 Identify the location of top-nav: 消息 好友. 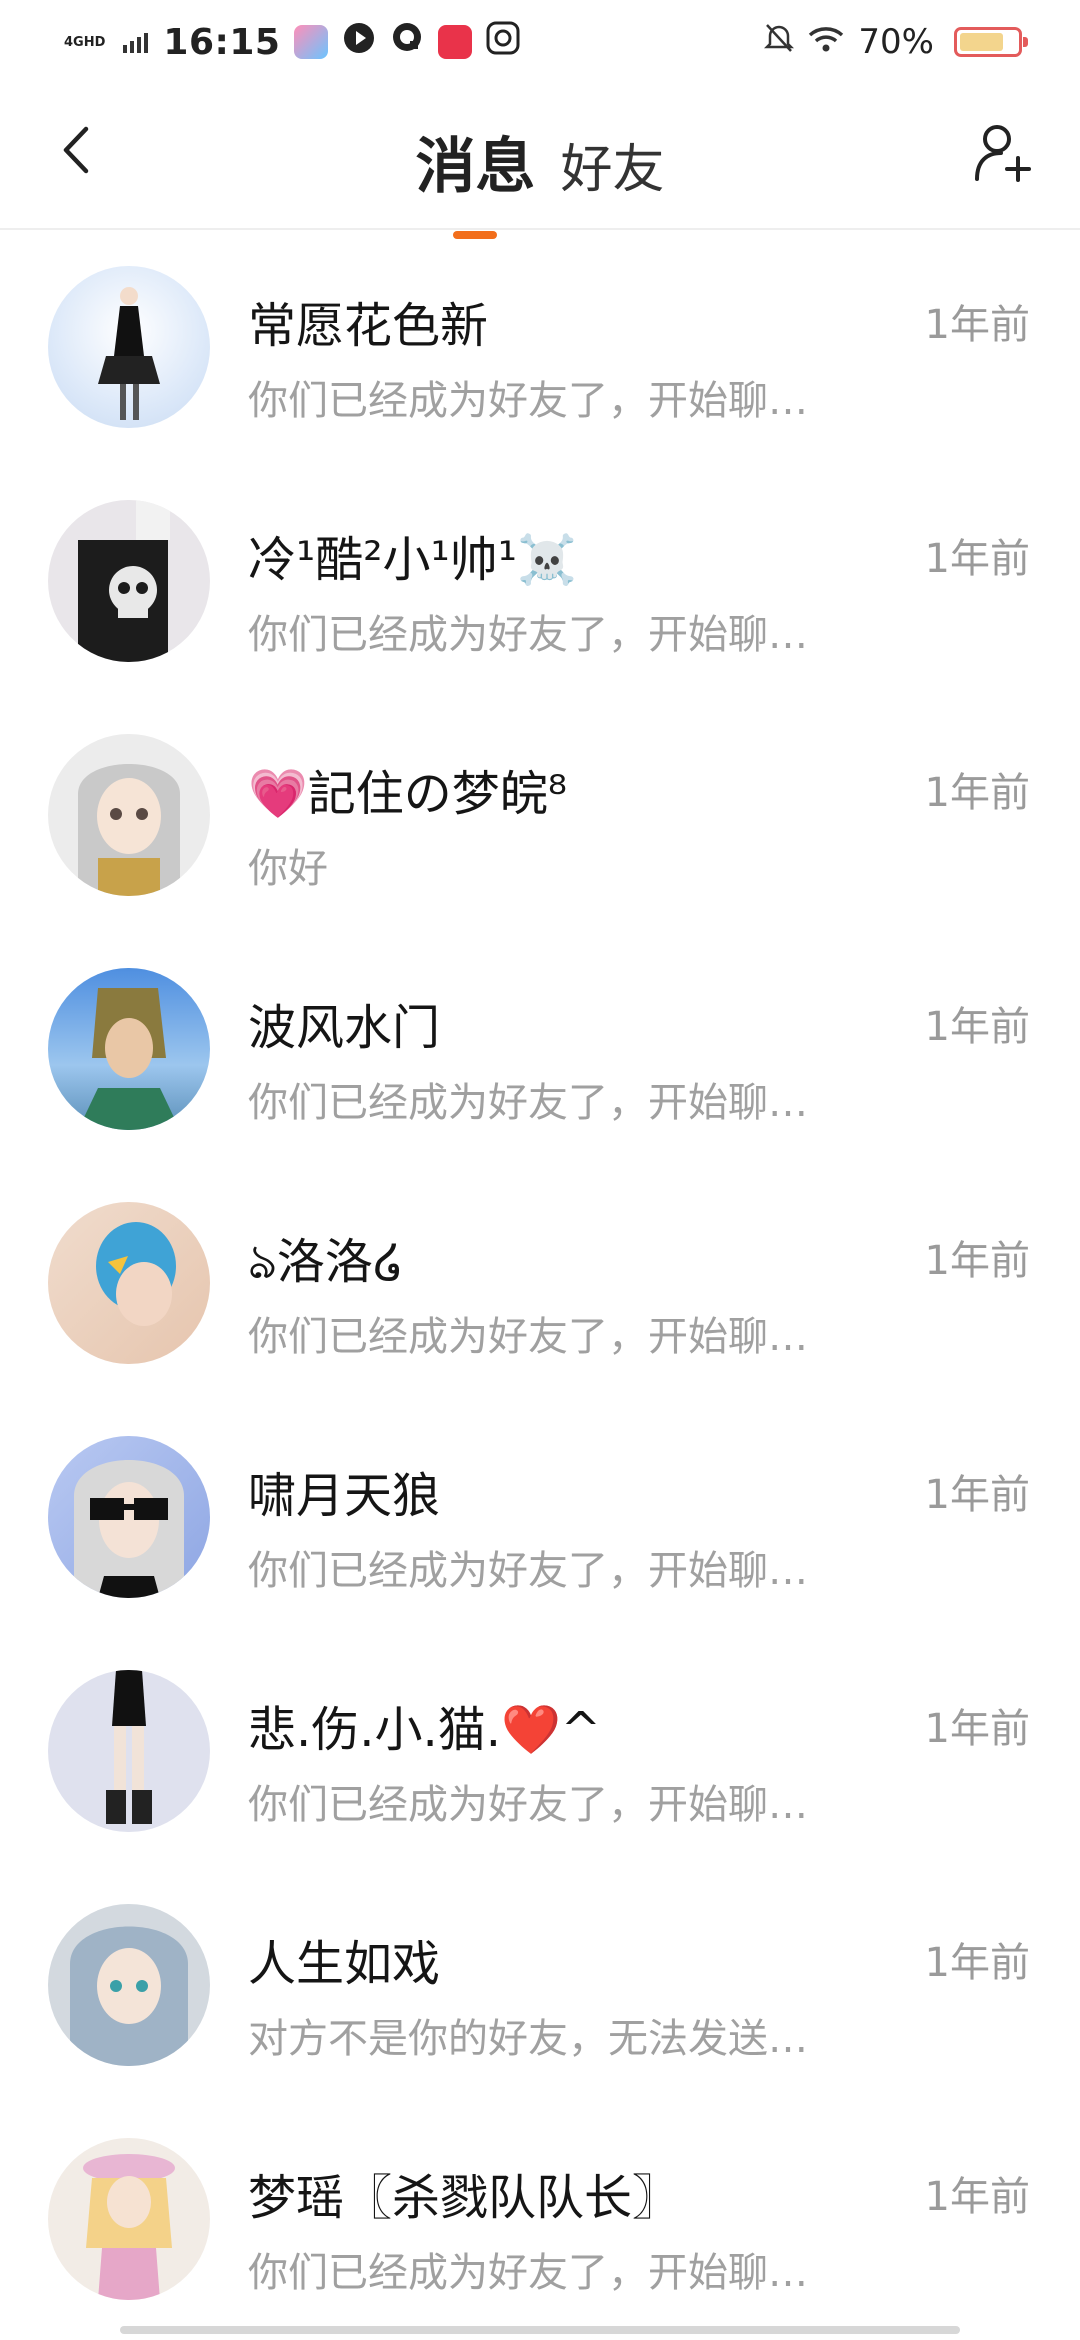
(540, 161).